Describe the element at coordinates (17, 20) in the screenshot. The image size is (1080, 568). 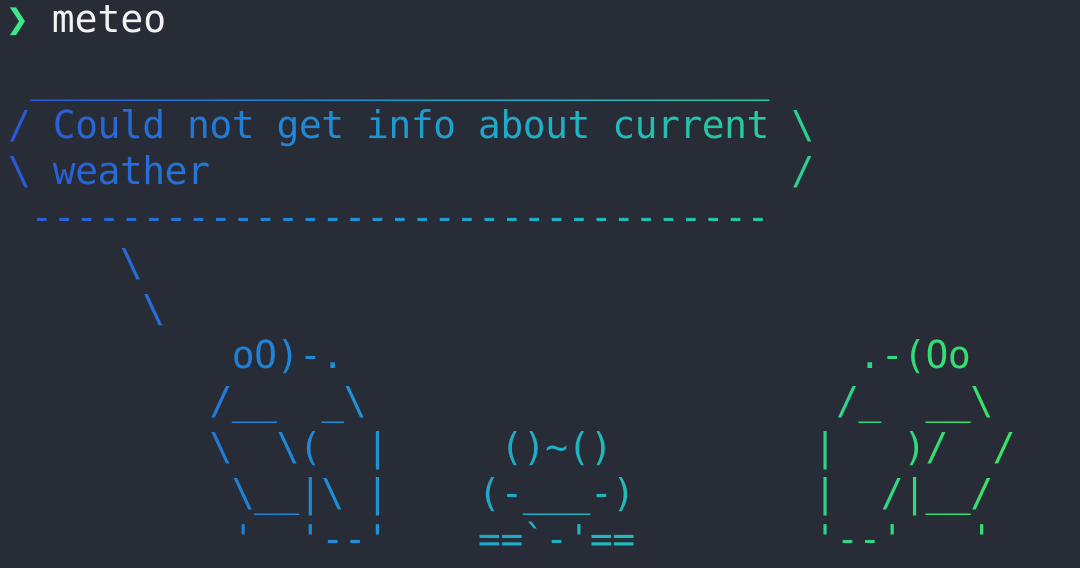
I see `prompt-chevron-icon: ❯` at that location.